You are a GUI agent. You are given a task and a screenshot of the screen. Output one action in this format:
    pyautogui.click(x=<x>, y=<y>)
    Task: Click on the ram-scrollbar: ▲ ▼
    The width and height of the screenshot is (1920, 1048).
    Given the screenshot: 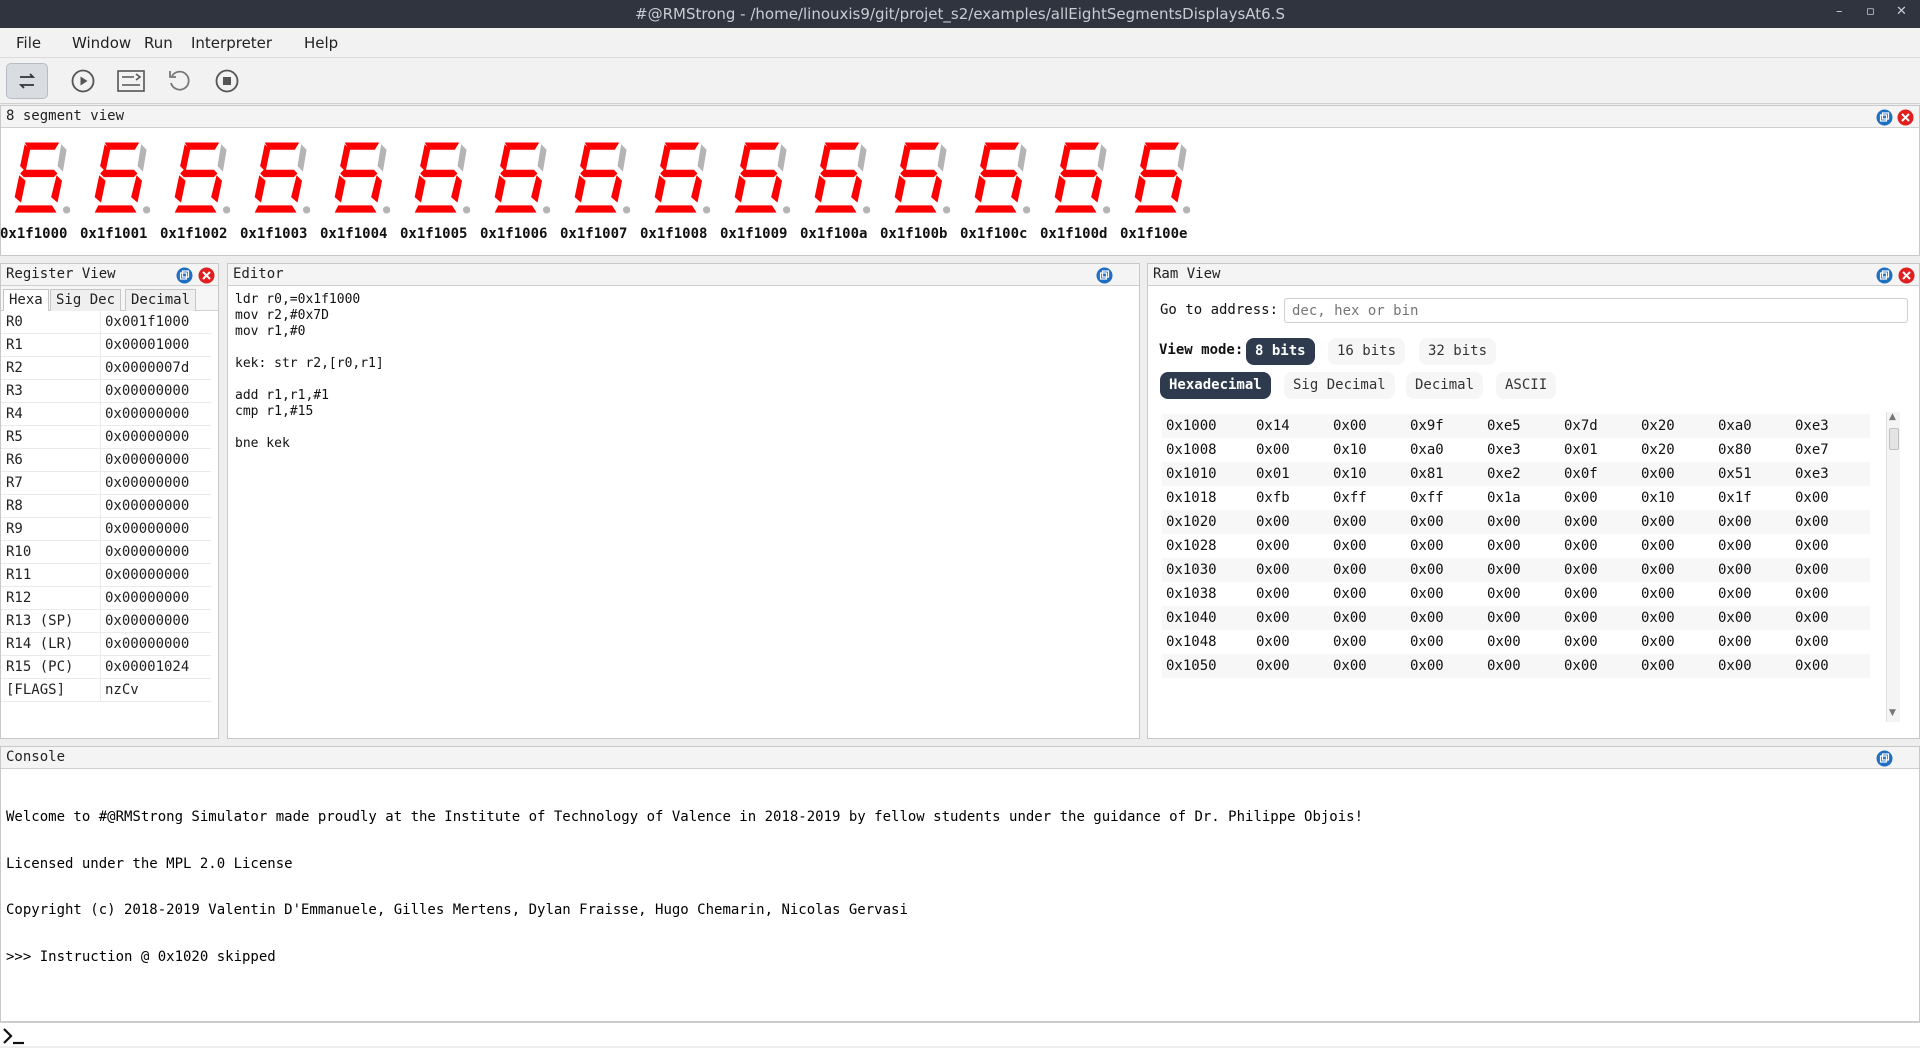 What is the action you would take?
    pyautogui.click(x=1893, y=567)
    